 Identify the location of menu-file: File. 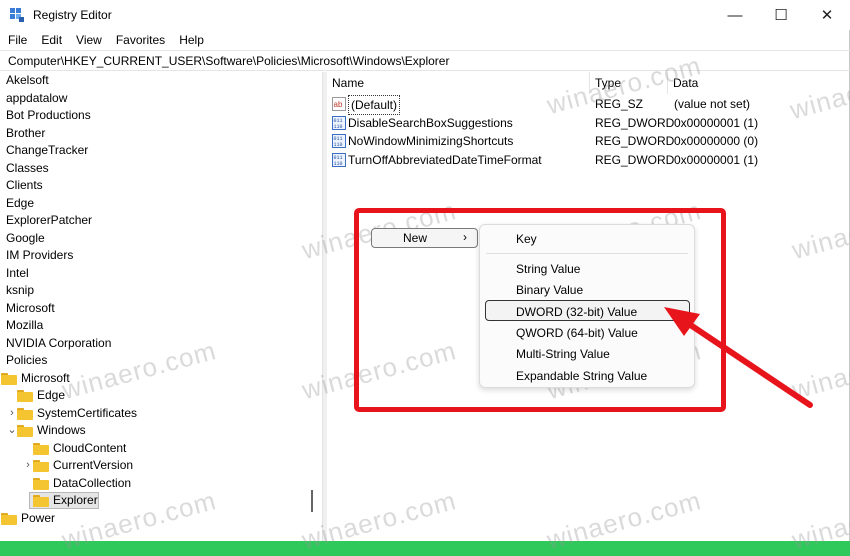
(16, 40).